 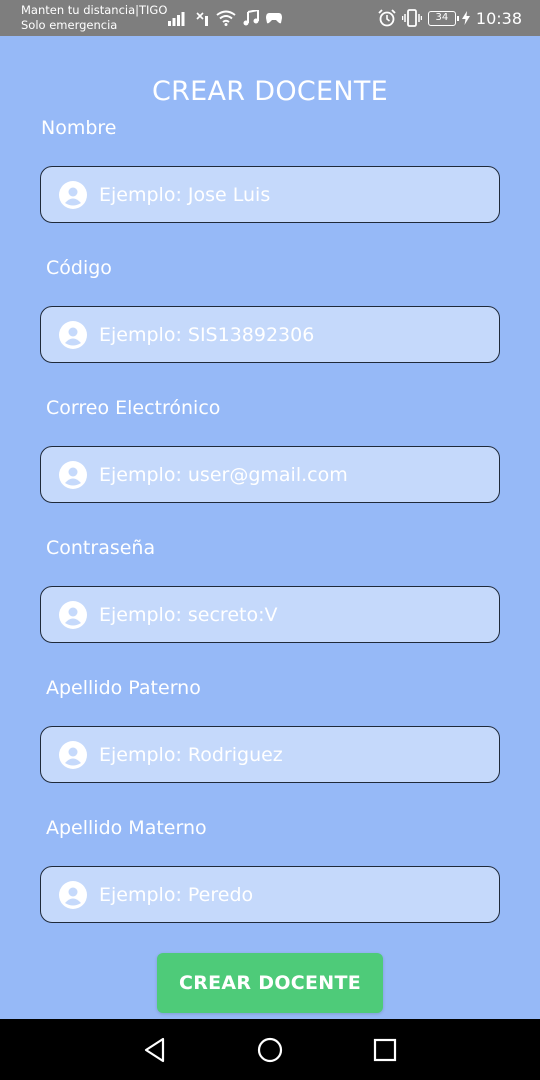 What do you see at coordinates (270, 91) in the screenshot?
I see `page-title: CREAR DOCENTE` at bounding box center [270, 91].